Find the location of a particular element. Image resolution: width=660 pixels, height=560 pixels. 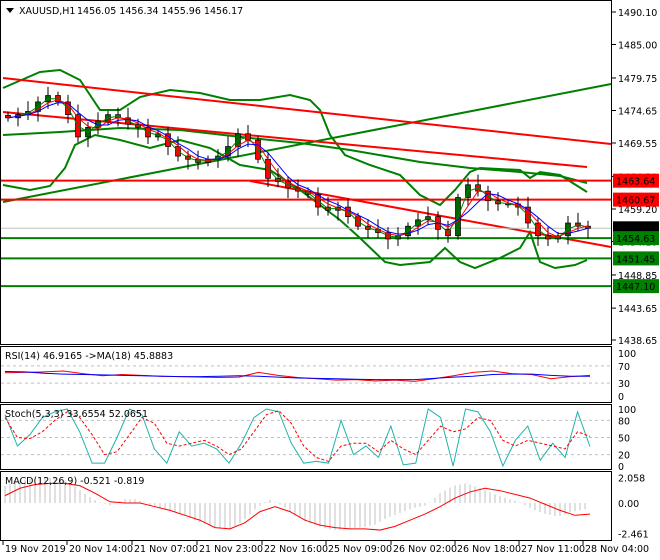

stoch-title: Stoch(5,3,3) 33.6554 52.0651 is located at coordinates (76, 414).